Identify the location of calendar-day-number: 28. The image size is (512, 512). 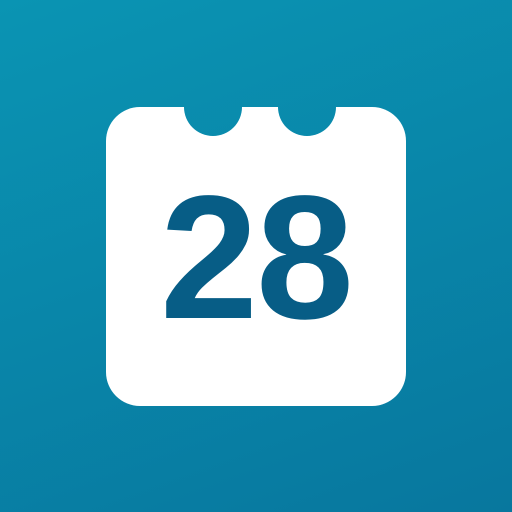
(257, 258).